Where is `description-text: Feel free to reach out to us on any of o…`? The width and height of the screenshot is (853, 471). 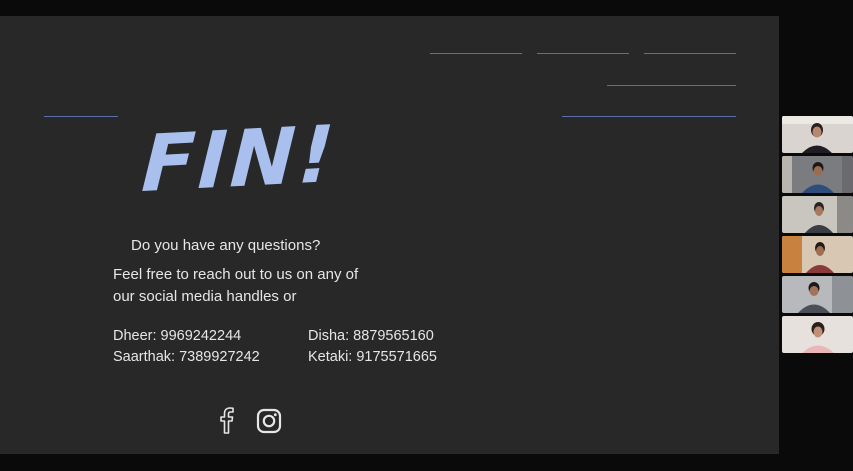 description-text: Feel free to reach out to us on any of o… is located at coordinates (235, 286).